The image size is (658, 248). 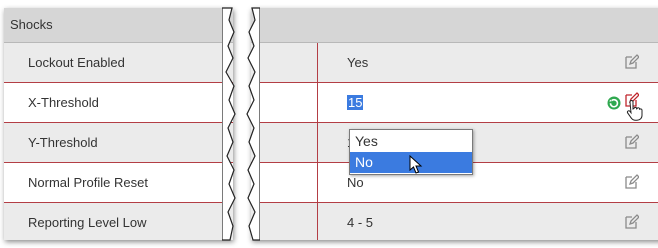 What do you see at coordinates (118, 103) in the screenshot?
I see `row-x-threshold-label: X-Threshold` at bounding box center [118, 103].